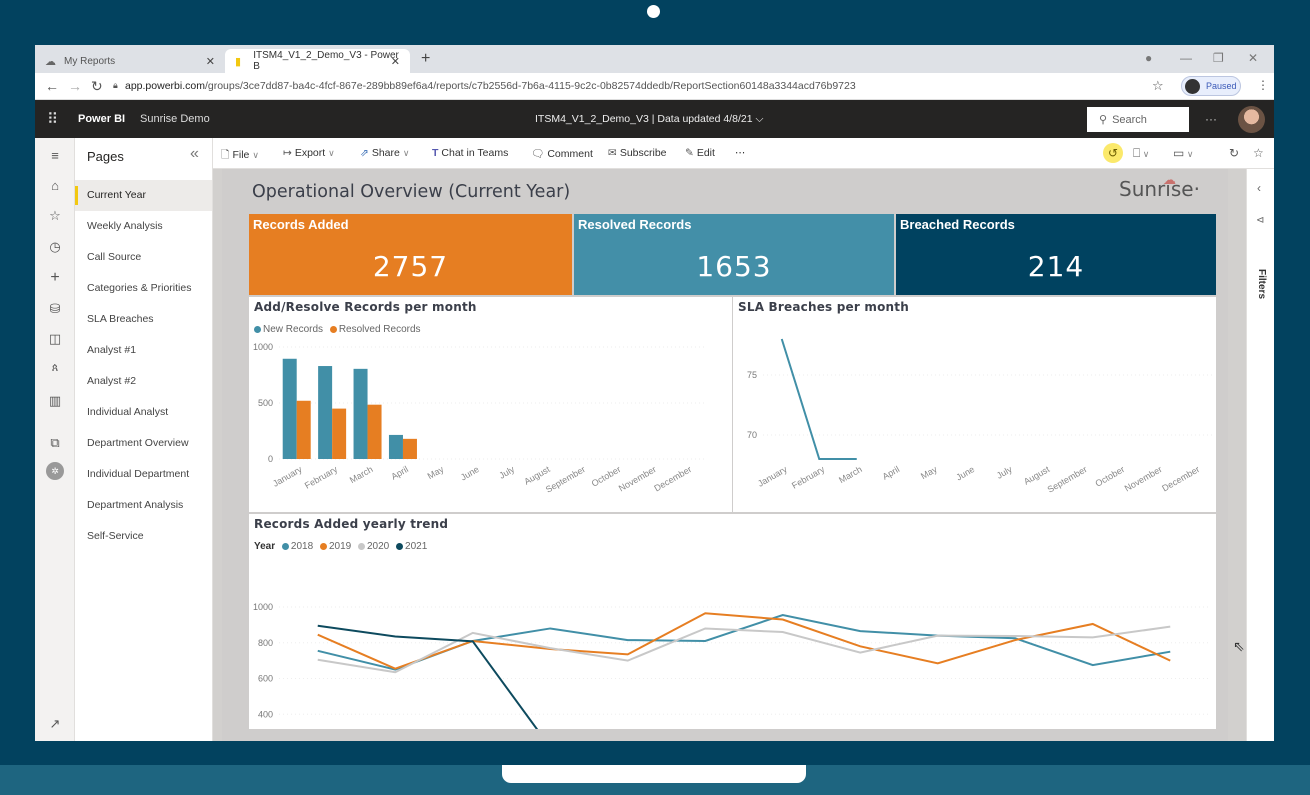 The width and height of the screenshot is (1310, 795). Describe the element at coordinates (326, 61) in the screenshot. I see `tab-title: ITSM4_V1_2_Demo_V3 - Power B` at that location.